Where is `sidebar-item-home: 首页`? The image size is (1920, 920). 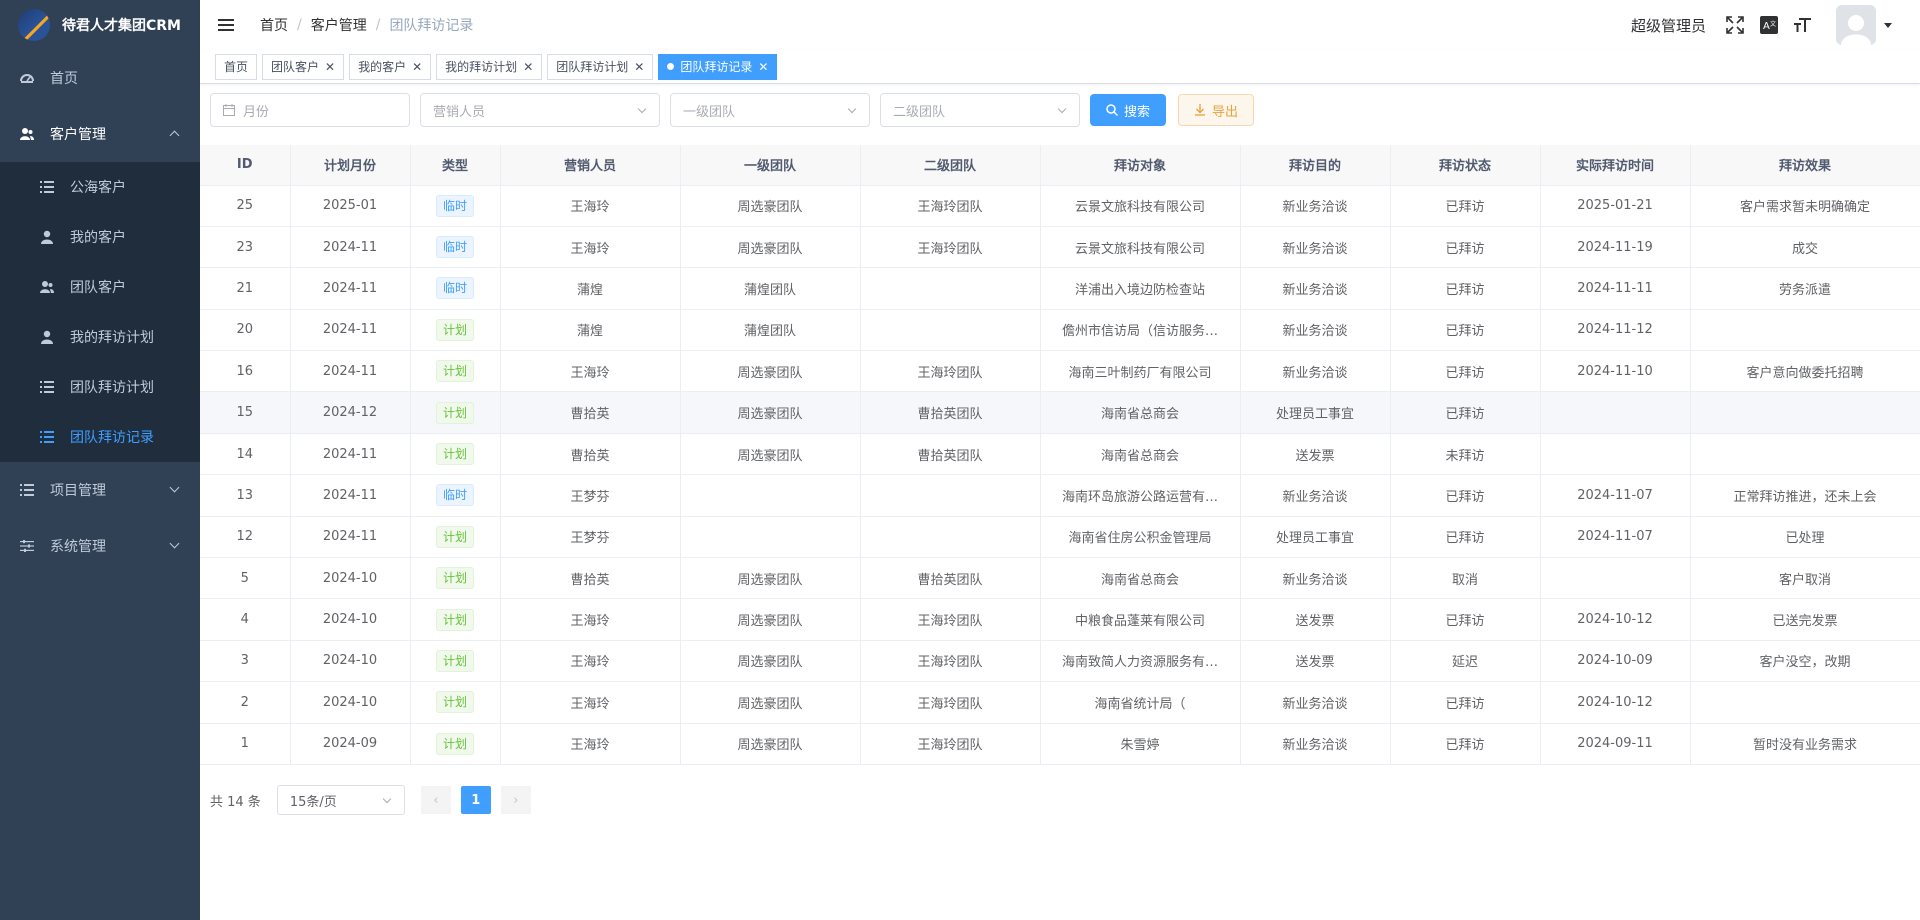
sidebar-item-home: 首页 is located at coordinates (100, 78).